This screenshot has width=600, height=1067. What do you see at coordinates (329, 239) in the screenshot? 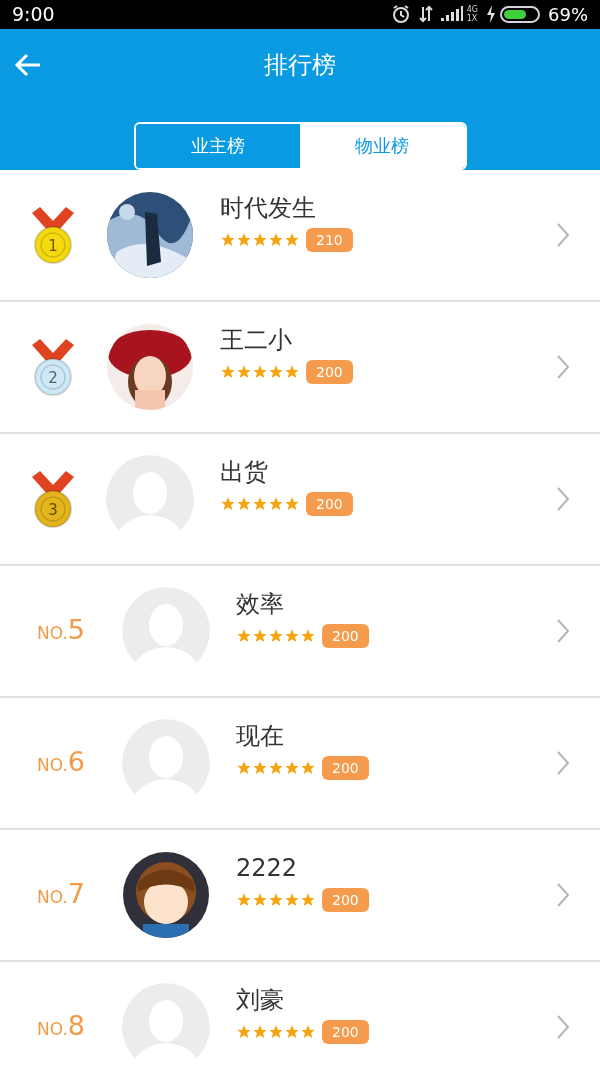
I see `score-badge: 210` at bounding box center [329, 239].